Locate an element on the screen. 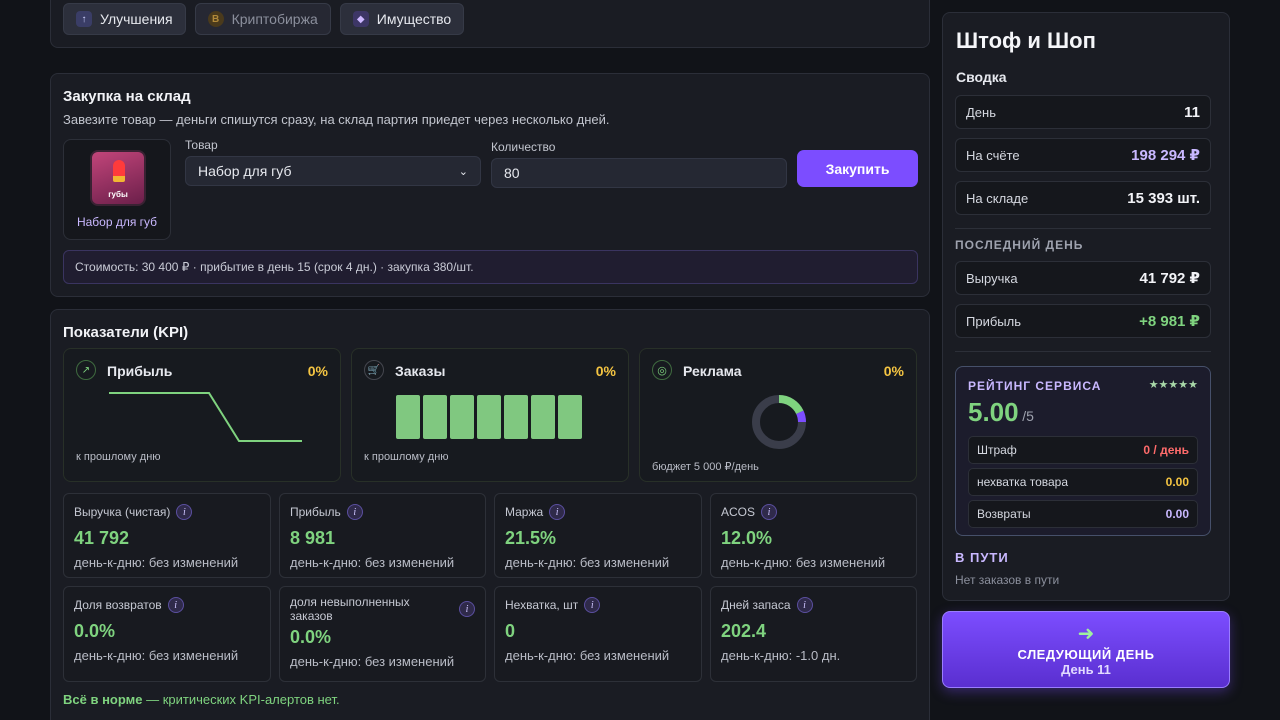 The height and width of the screenshot is (720, 1280). profit-sparkline is located at coordinates (205, 417).